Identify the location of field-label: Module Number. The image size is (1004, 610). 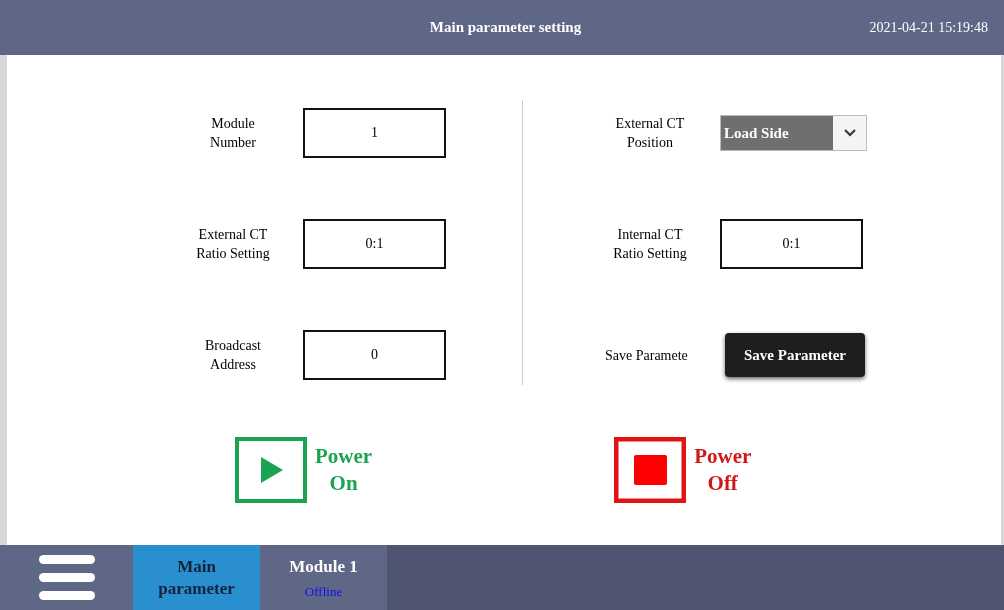
(233, 133).